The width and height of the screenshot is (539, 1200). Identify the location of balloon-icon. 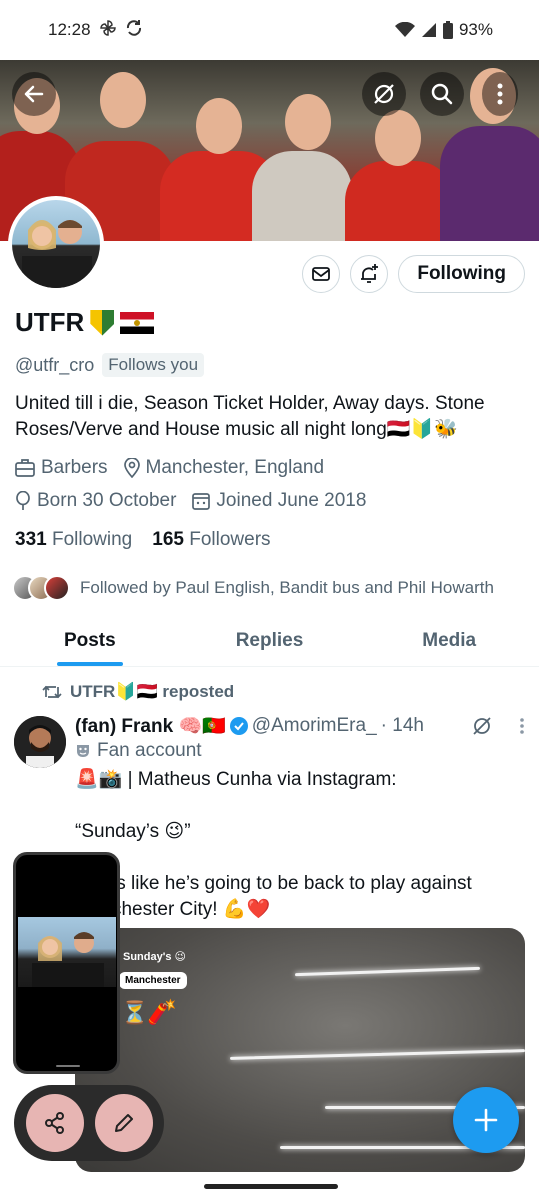
(23, 500).